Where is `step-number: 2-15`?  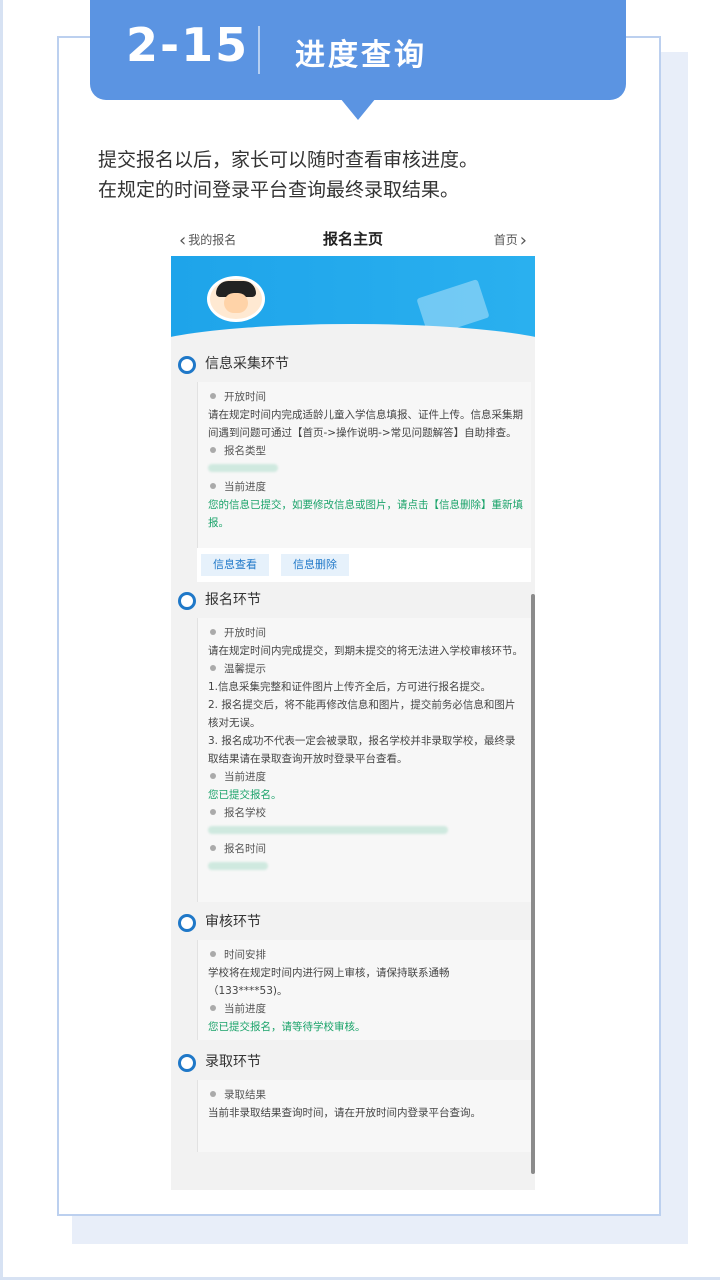
step-number: 2-15 is located at coordinates (188, 45).